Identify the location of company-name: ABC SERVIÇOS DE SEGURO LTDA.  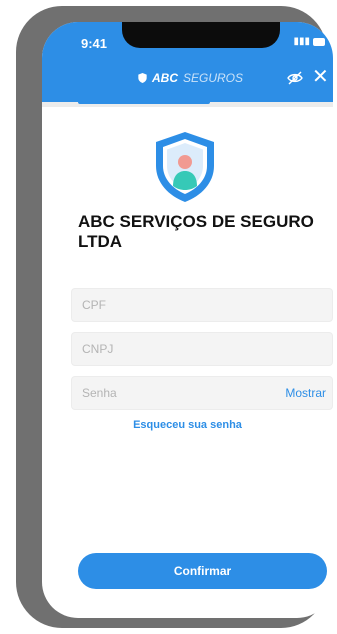
(196, 231).